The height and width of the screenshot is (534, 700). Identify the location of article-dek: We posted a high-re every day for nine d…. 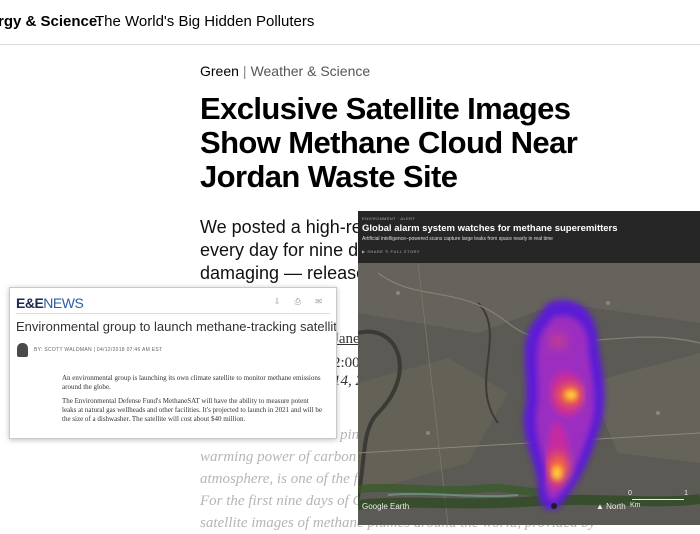
(284, 250).